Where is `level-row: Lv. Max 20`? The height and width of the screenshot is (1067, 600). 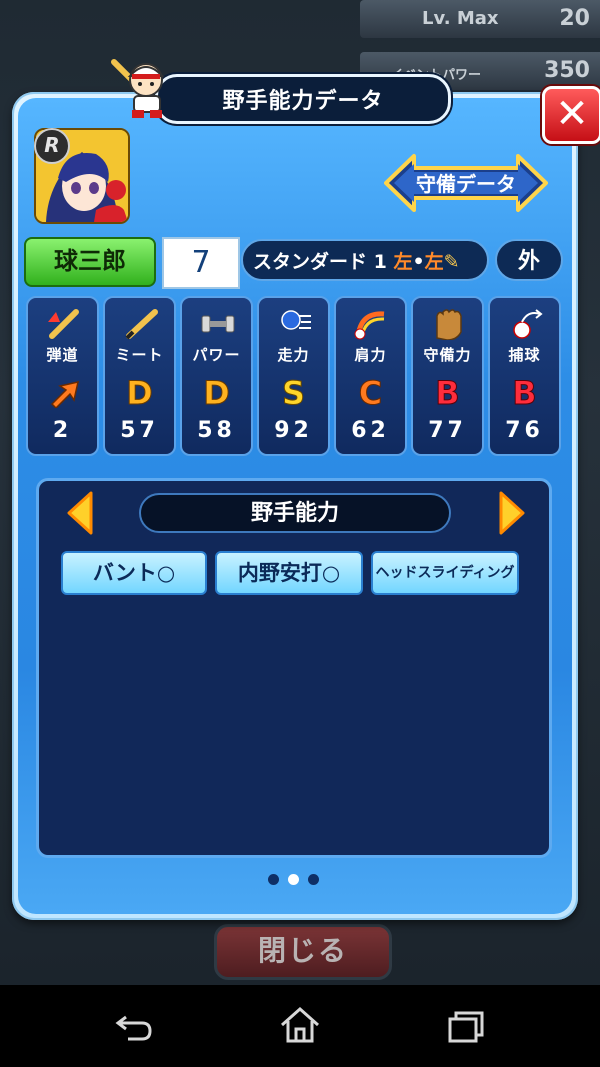 level-row: Lv. Max 20 is located at coordinates (480, 19).